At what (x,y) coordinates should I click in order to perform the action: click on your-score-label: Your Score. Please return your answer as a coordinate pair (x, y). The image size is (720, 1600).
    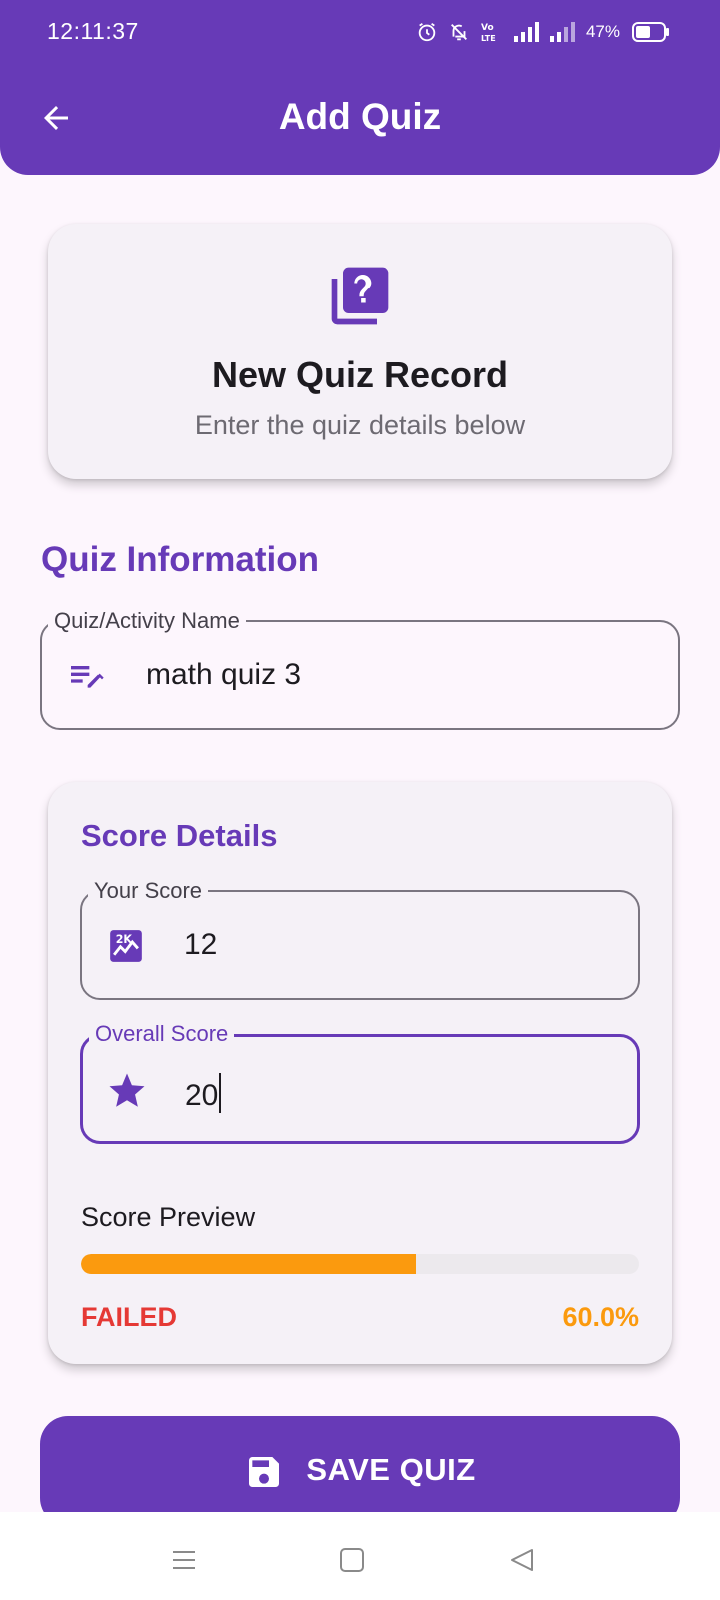
    Looking at the image, I should click on (148, 891).